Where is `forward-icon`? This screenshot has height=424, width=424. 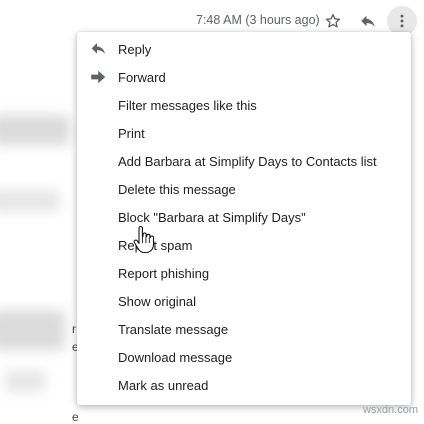
forward-icon is located at coordinates (99, 77).